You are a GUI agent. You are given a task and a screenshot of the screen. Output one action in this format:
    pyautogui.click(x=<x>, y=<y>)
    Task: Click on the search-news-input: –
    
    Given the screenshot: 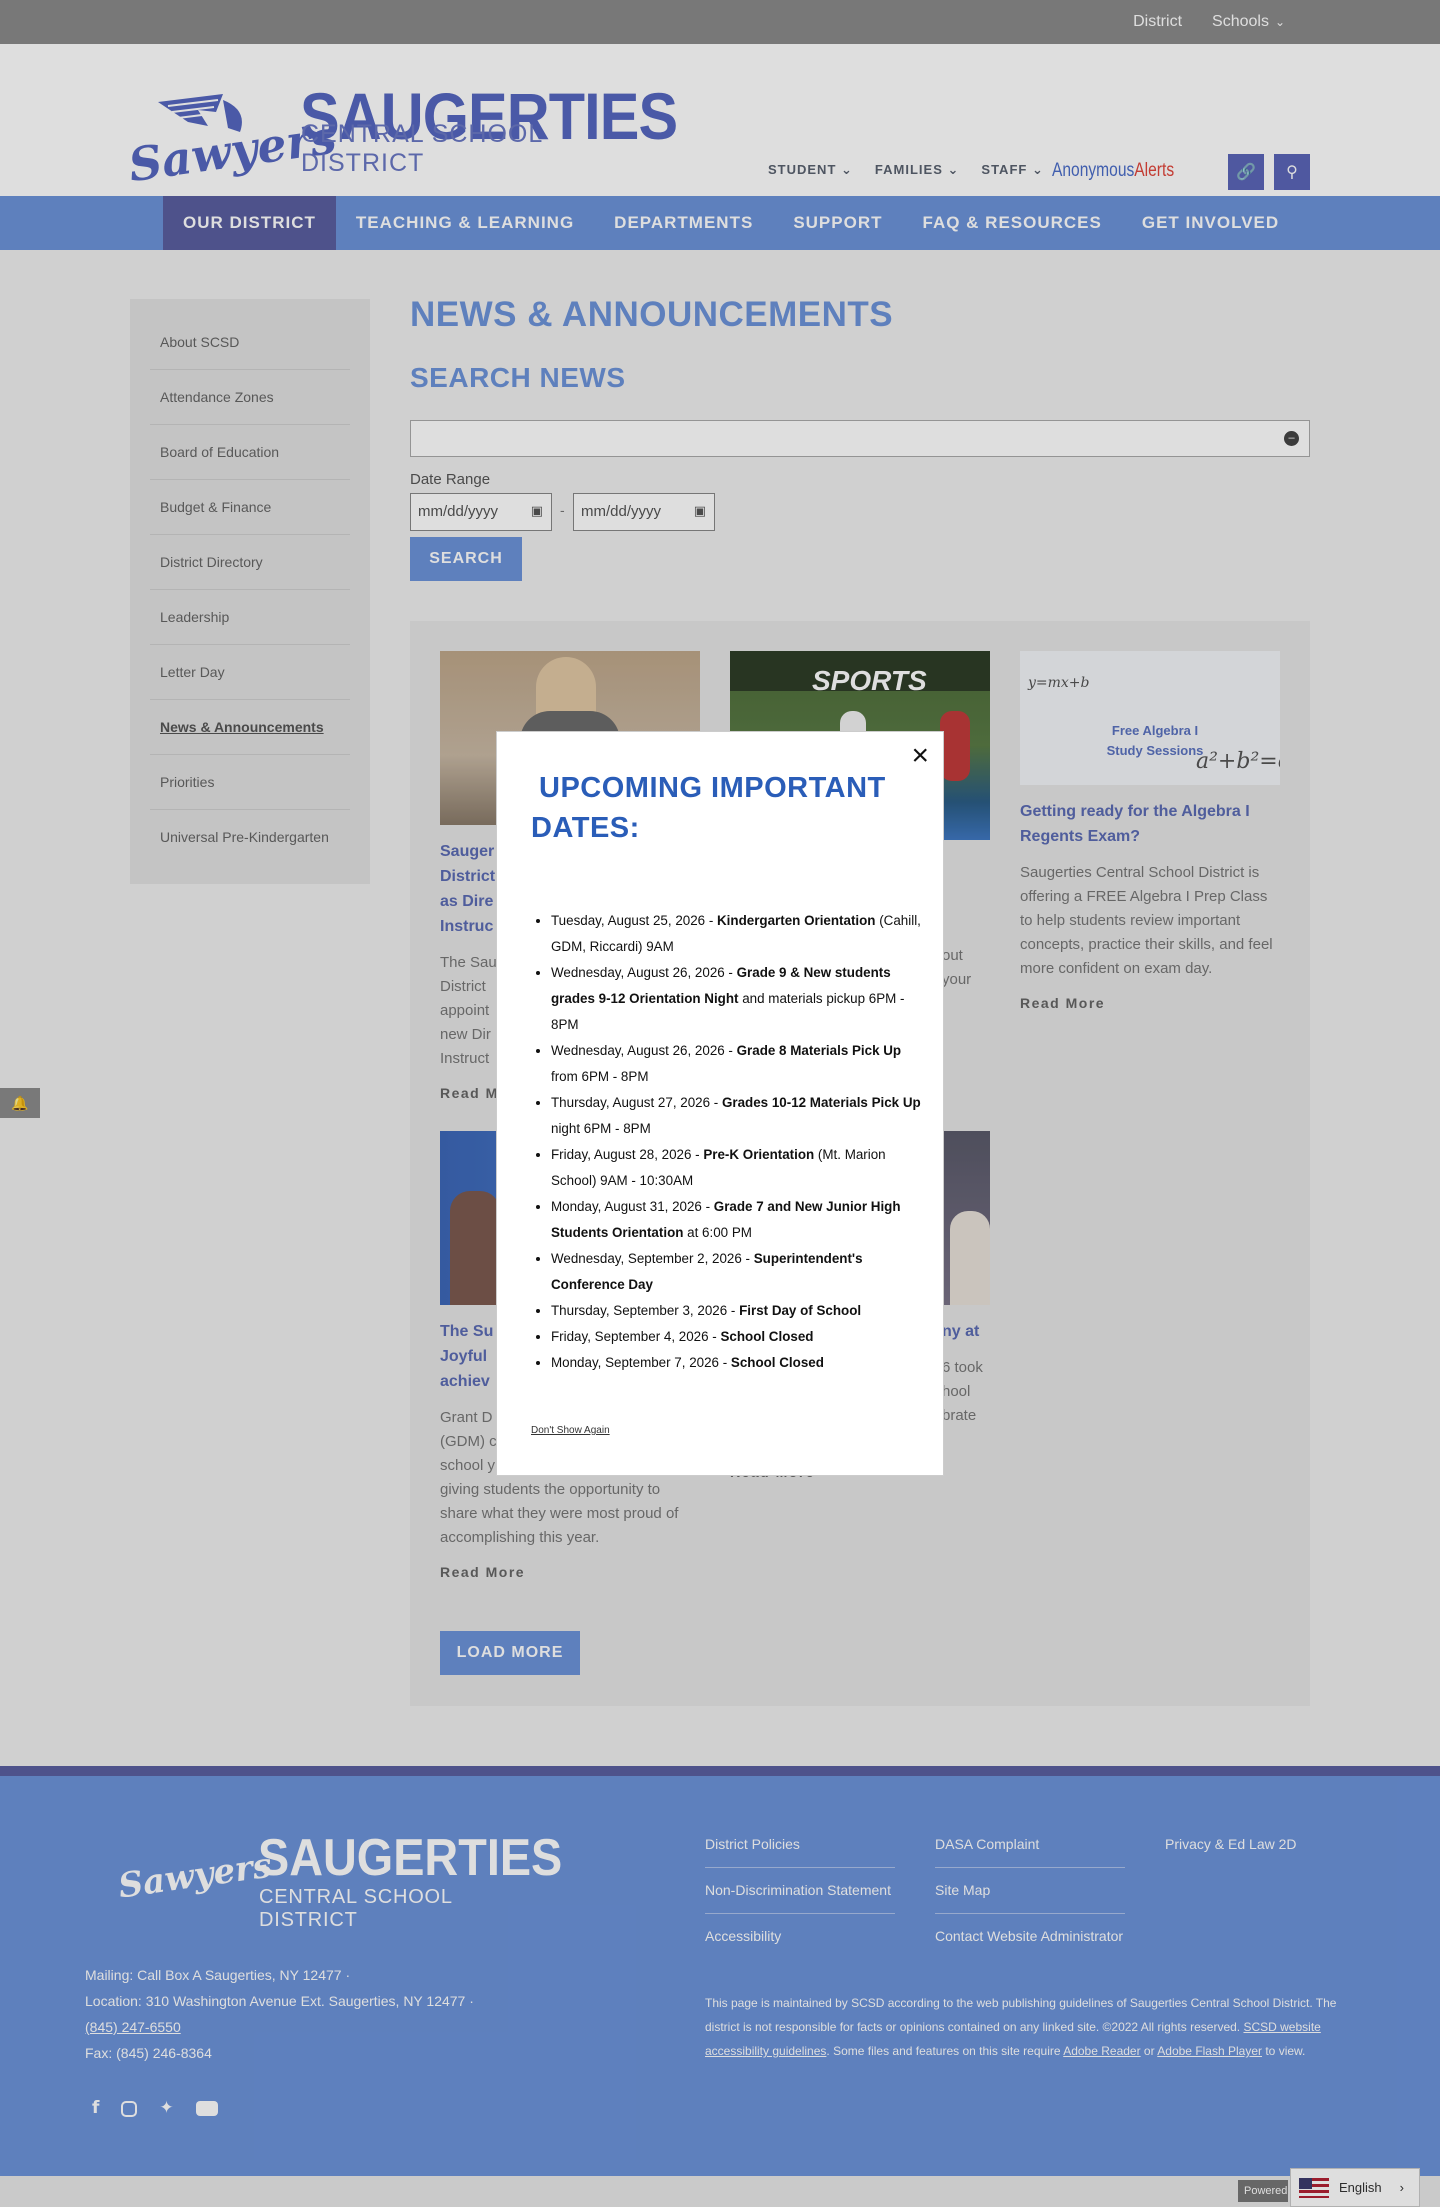 What is the action you would take?
    pyautogui.click(x=860, y=438)
    